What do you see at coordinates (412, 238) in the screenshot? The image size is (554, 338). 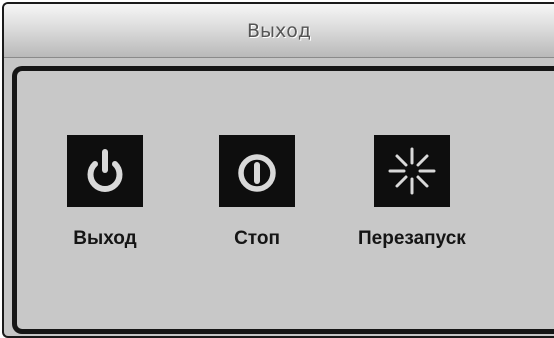 I see `restart-label: Перезапуск` at bounding box center [412, 238].